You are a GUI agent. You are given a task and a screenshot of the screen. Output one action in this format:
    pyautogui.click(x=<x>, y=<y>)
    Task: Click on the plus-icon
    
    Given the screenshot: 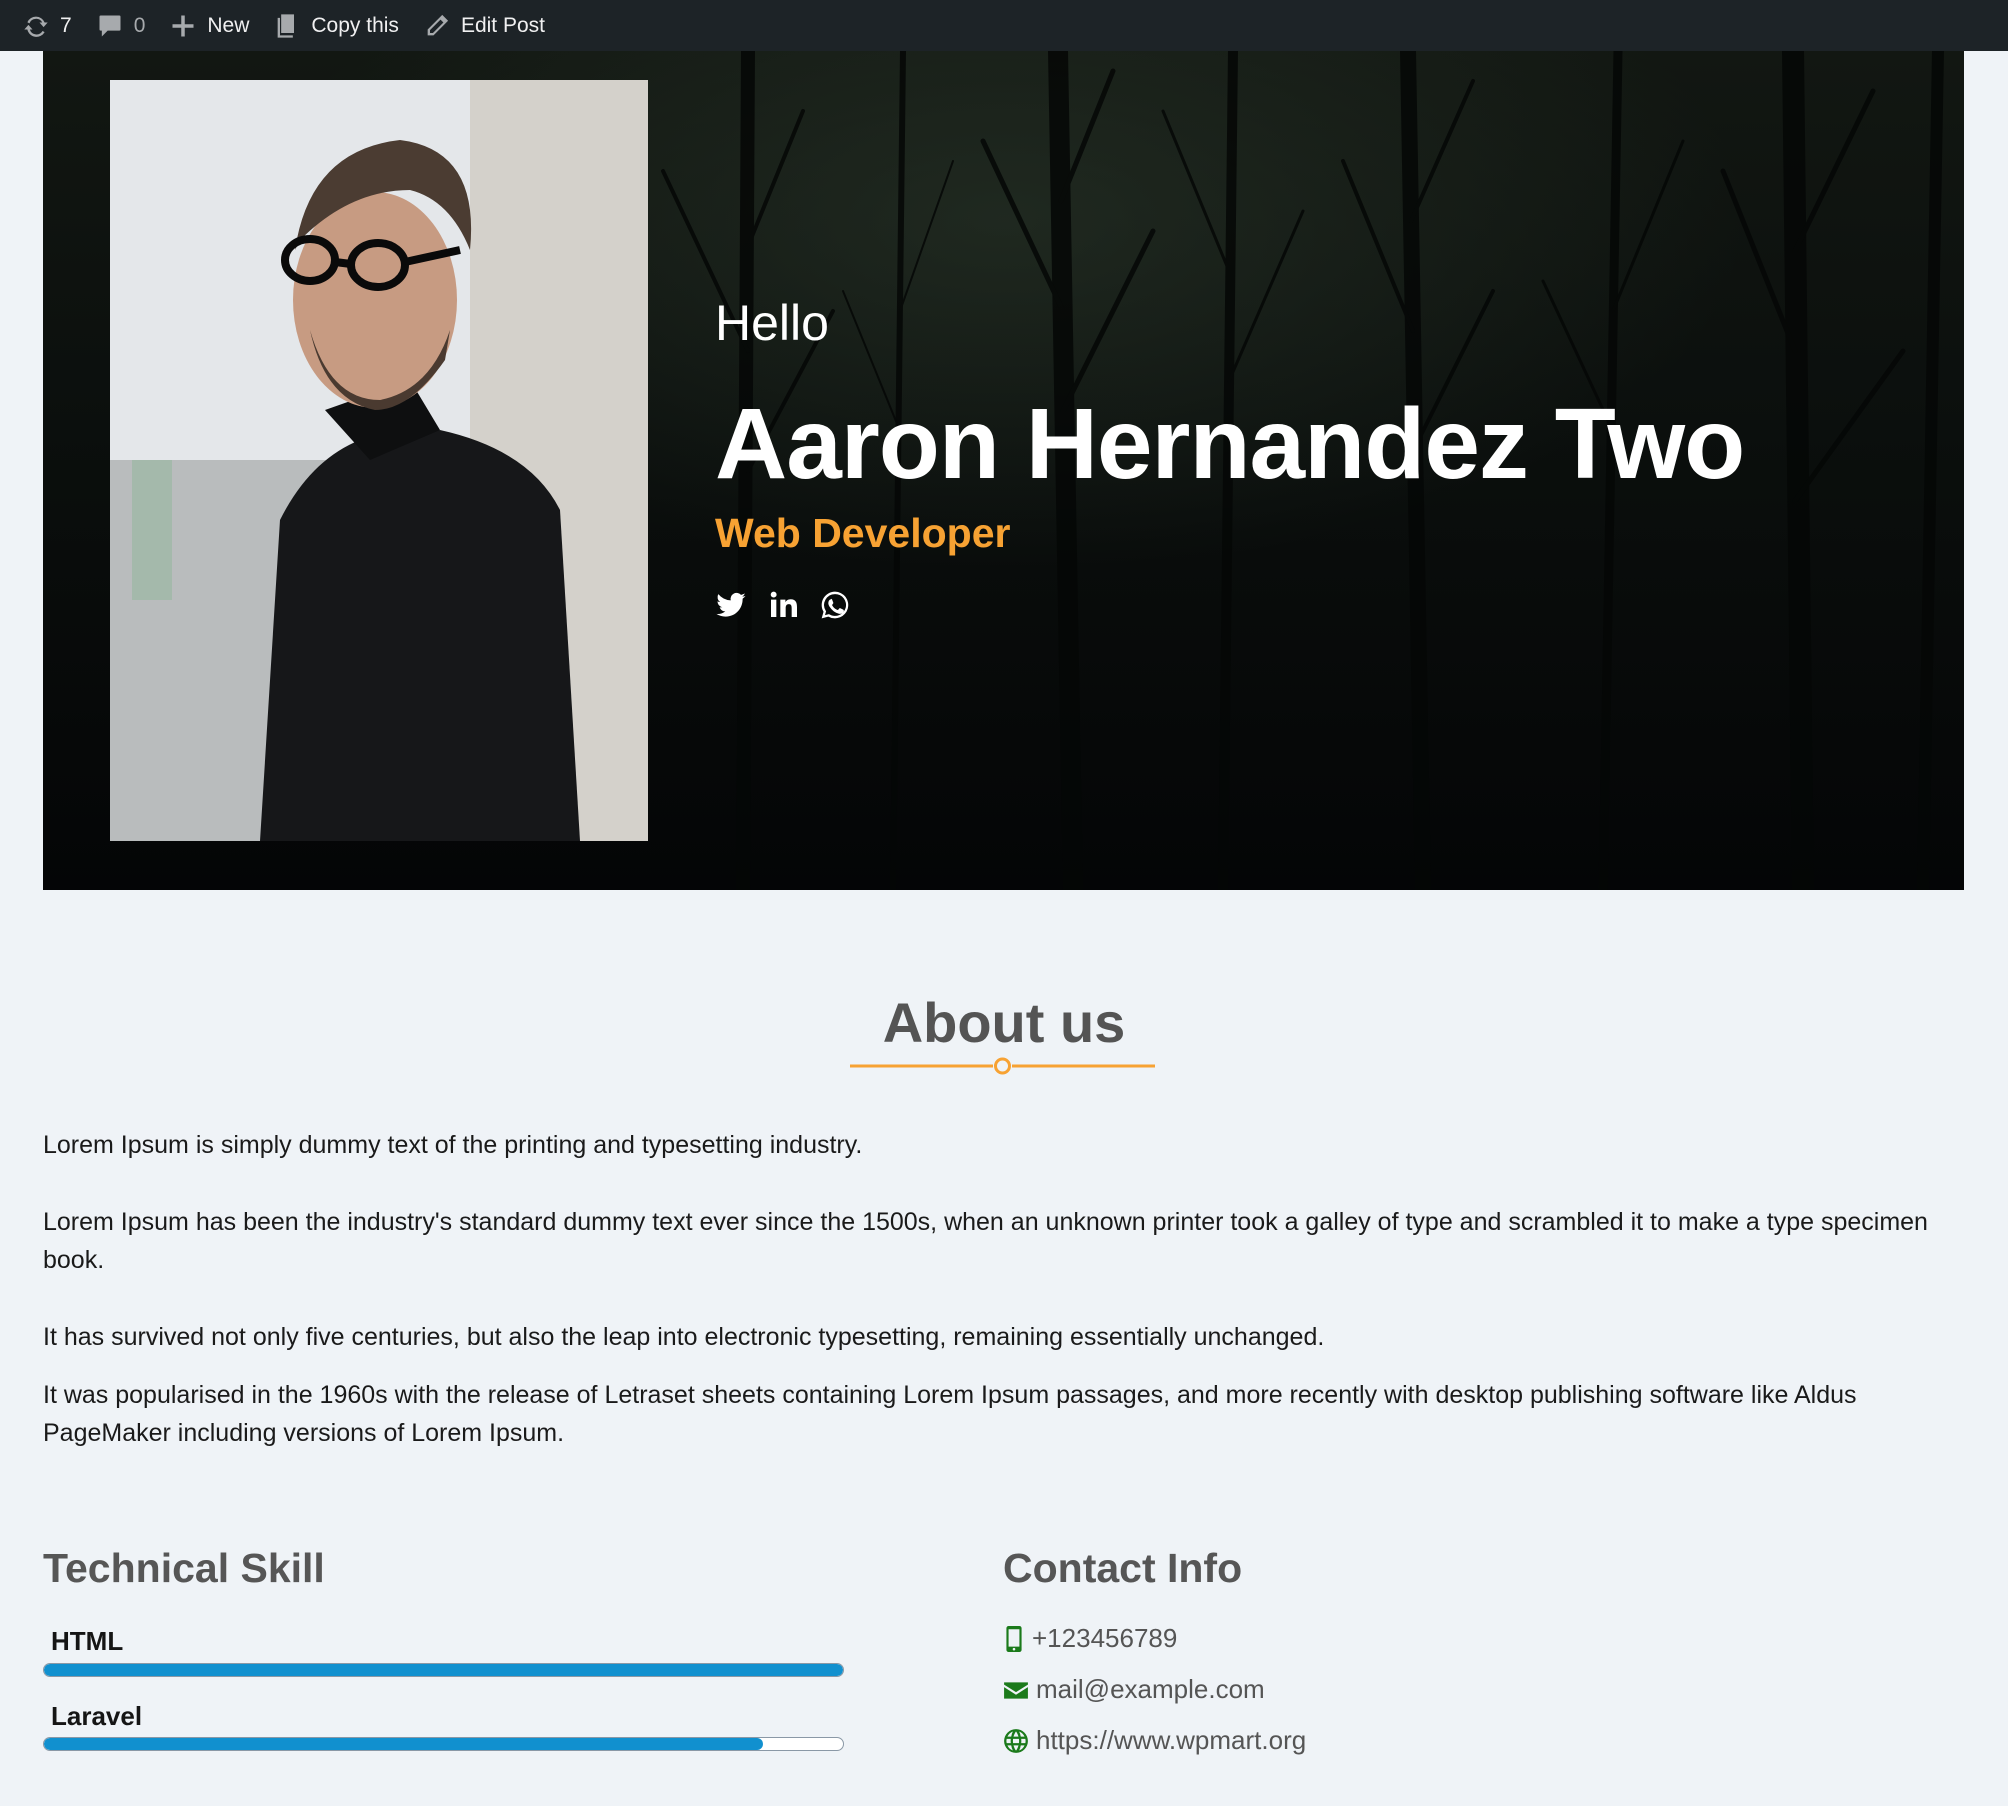 What is the action you would take?
    pyautogui.click(x=183, y=25)
    